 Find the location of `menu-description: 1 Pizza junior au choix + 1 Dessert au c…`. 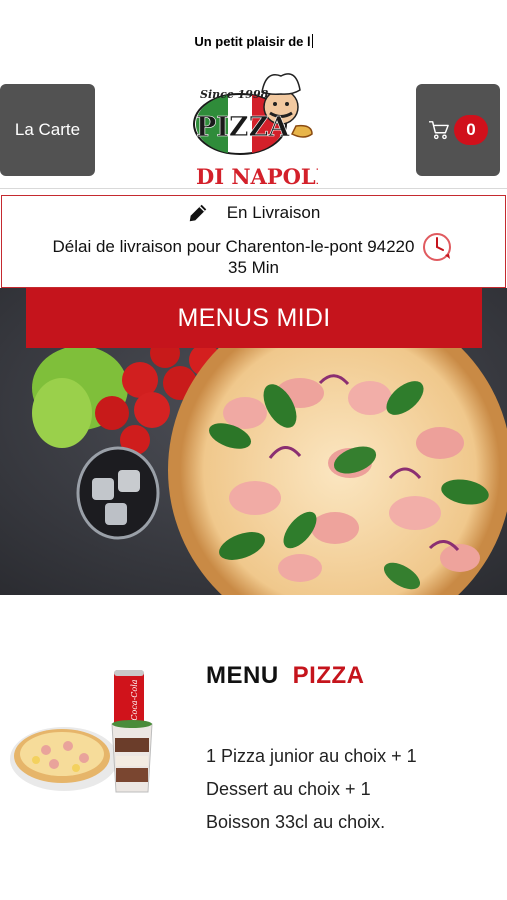

menu-description: 1 Pizza junior au choix + 1 Dessert au c… is located at coordinates (311, 789).